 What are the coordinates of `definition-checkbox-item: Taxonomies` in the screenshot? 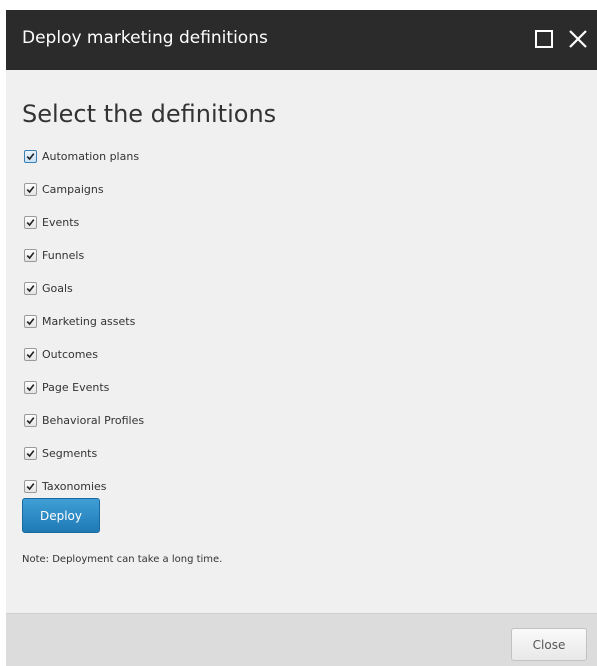 It's located at (65, 486).